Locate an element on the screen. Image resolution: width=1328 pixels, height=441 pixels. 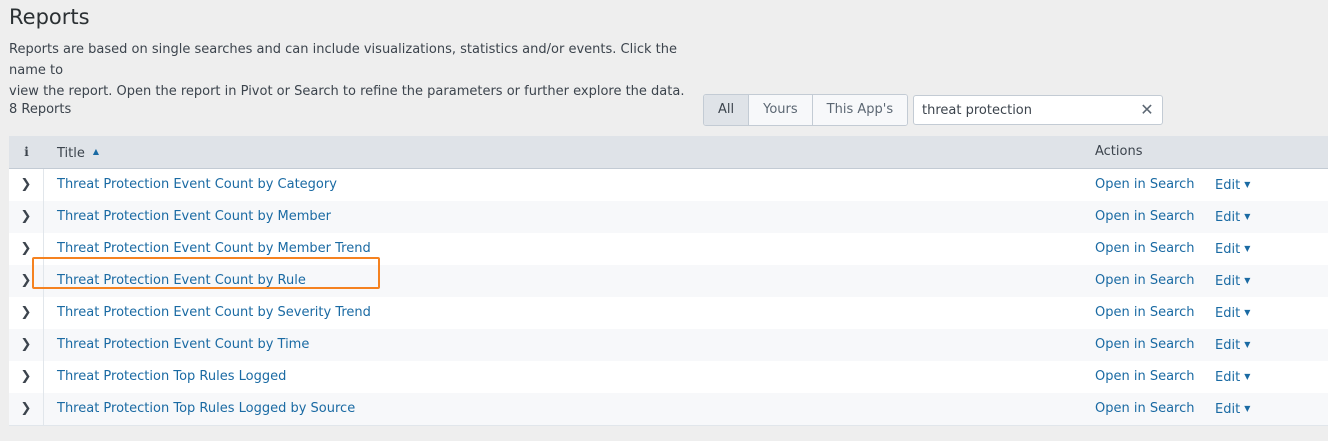
title-column-label: Title is located at coordinates (71, 153).